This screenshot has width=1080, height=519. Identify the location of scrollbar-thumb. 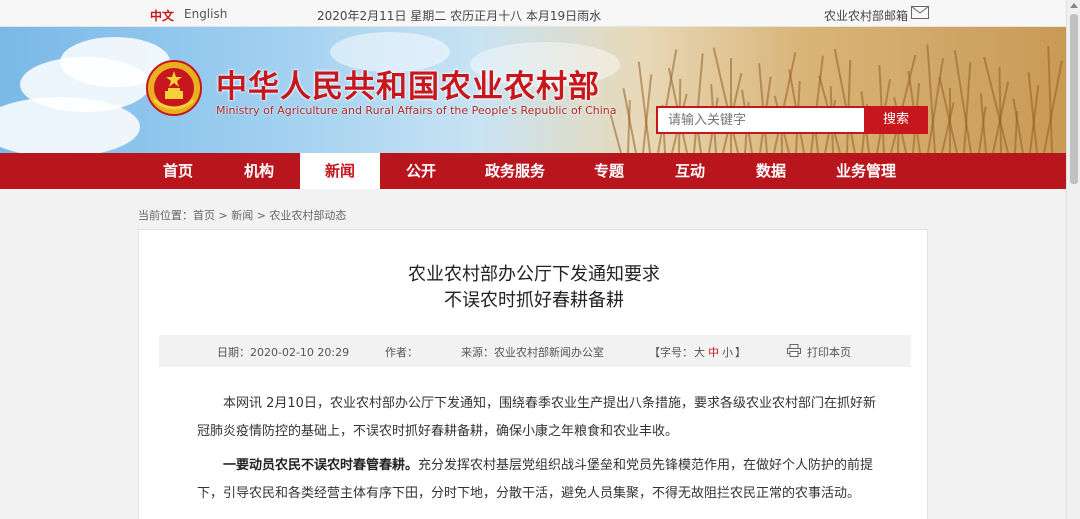
(1074, 99).